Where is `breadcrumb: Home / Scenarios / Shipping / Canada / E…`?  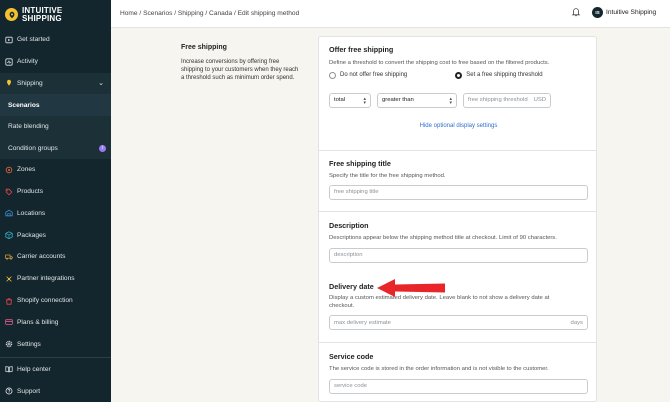 breadcrumb: Home / Scenarios / Shipping / Canada / E… is located at coordinates (209, 13).